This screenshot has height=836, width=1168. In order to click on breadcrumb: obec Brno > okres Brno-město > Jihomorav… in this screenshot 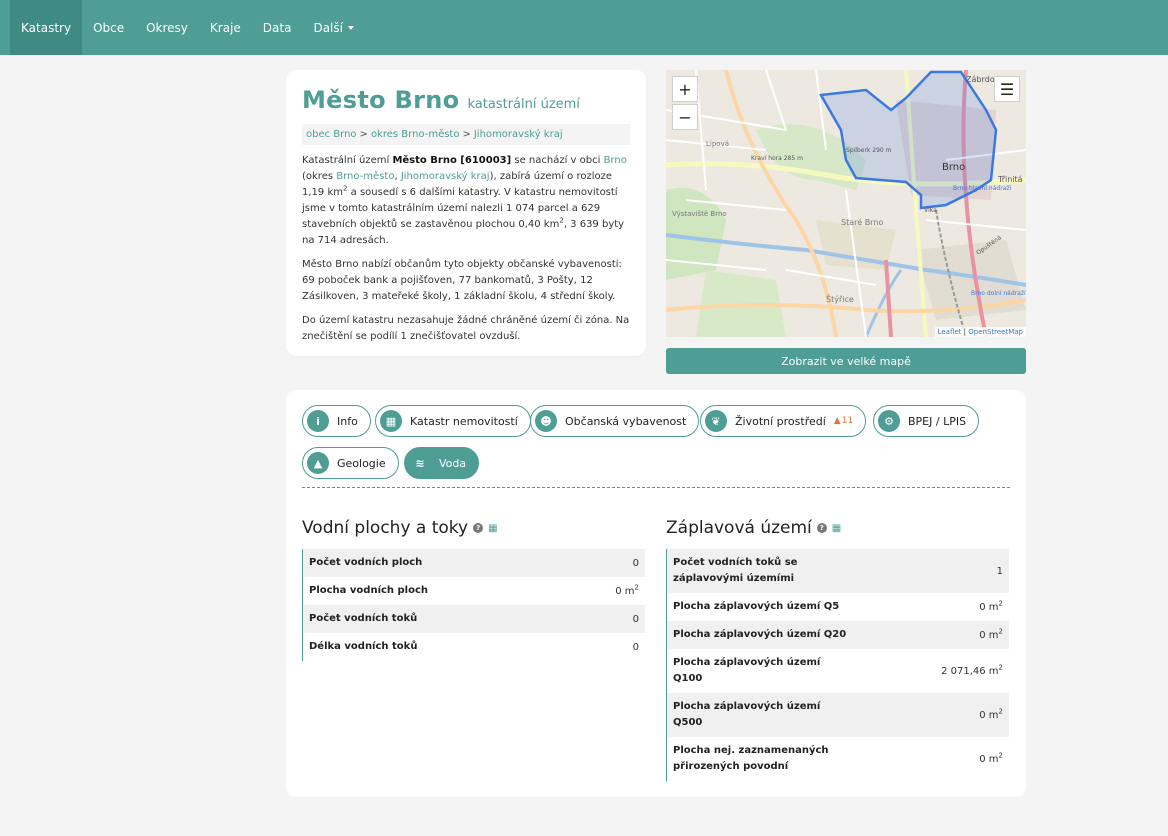, I will do `click(466, 134)`.